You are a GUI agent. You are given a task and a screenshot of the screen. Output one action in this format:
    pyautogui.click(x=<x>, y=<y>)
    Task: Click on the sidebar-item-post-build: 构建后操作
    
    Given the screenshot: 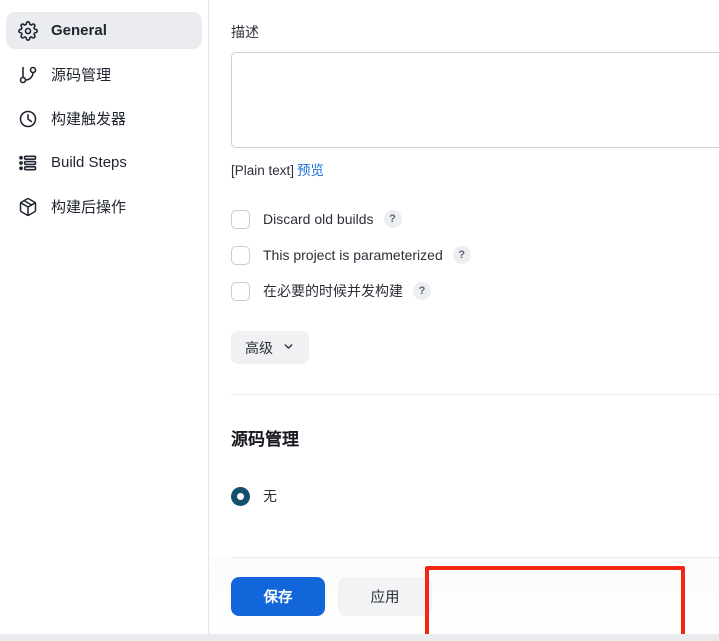 What is the action you would take?
    pyautogui.click(x=104, y=206)
    